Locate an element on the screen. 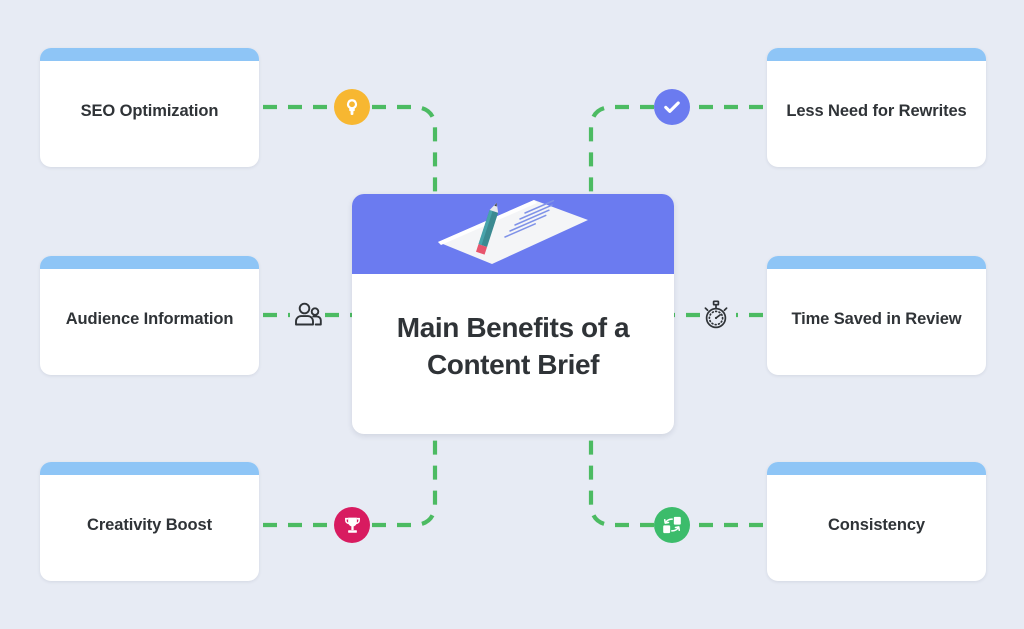 The width and height of the screenshot is (1024, 629). center-card-hero is located at coordinates (513, 234).